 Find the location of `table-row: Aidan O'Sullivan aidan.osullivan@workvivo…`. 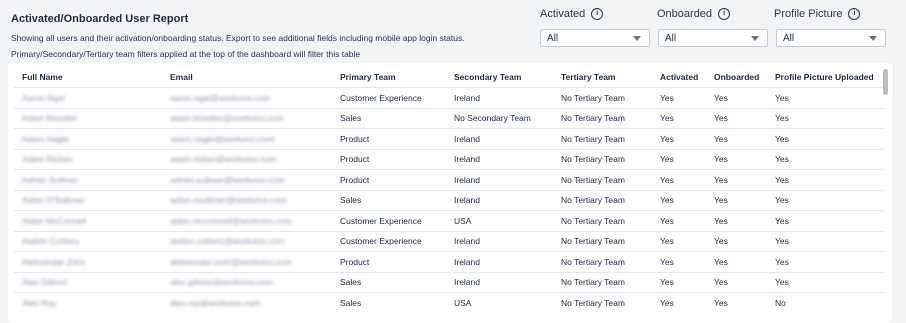

table-row: Aidan O'Sullivan aidan.osullivan@workvivo… is located at coordinates (449, 200).